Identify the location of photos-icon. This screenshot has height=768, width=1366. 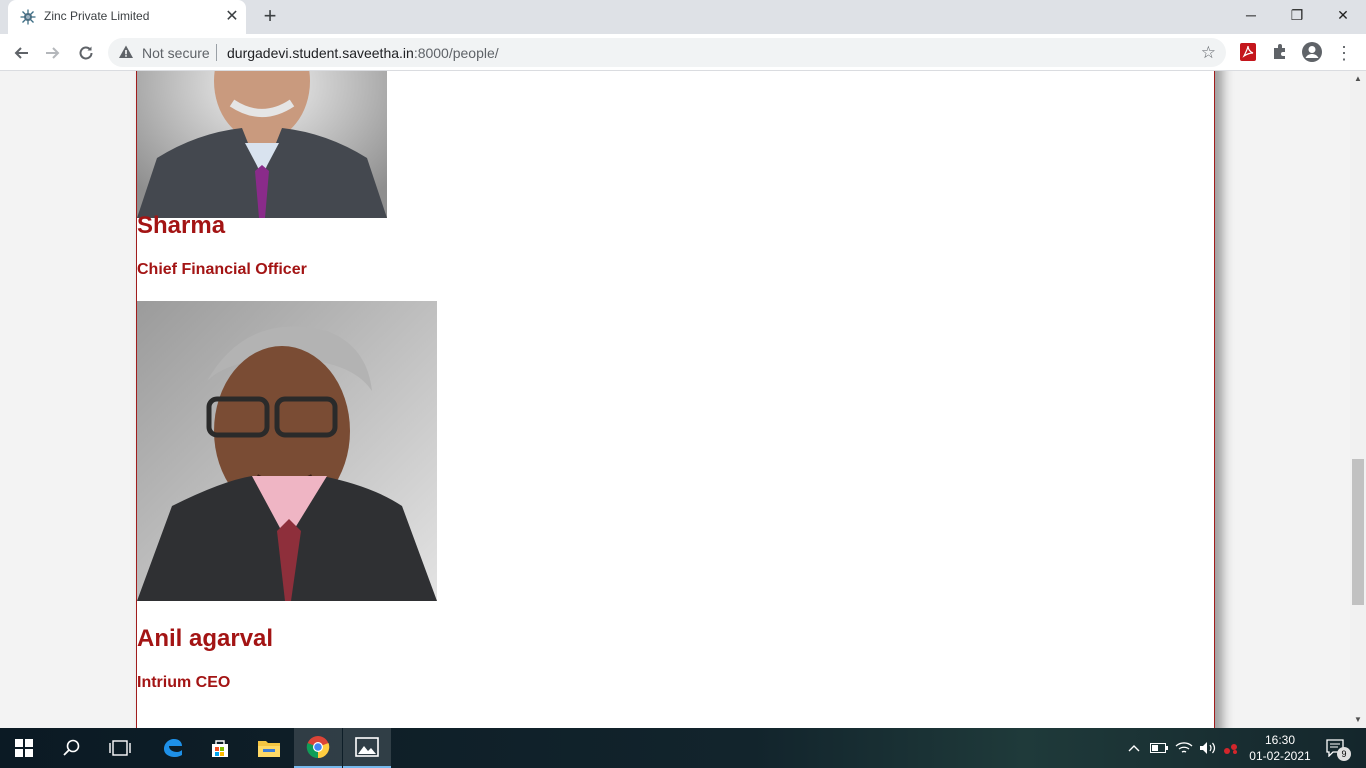
(367, 747).